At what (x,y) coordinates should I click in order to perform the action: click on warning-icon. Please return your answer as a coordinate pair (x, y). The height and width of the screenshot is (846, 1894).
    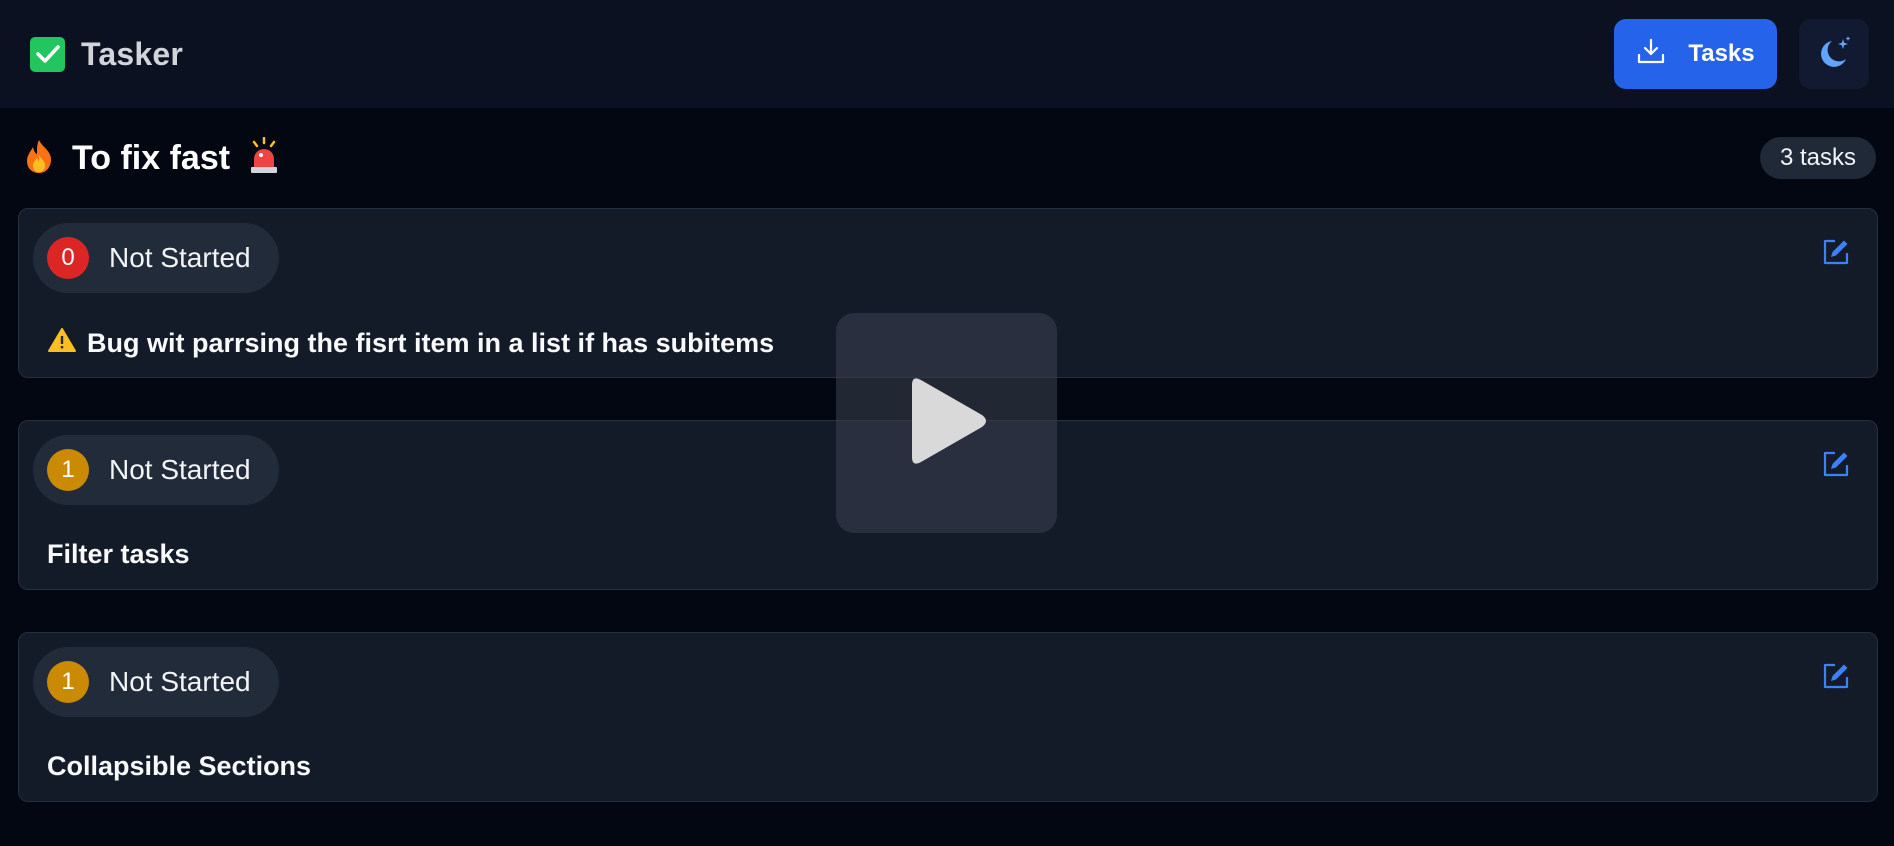
    Looking at the image, I should click on (62, 343).